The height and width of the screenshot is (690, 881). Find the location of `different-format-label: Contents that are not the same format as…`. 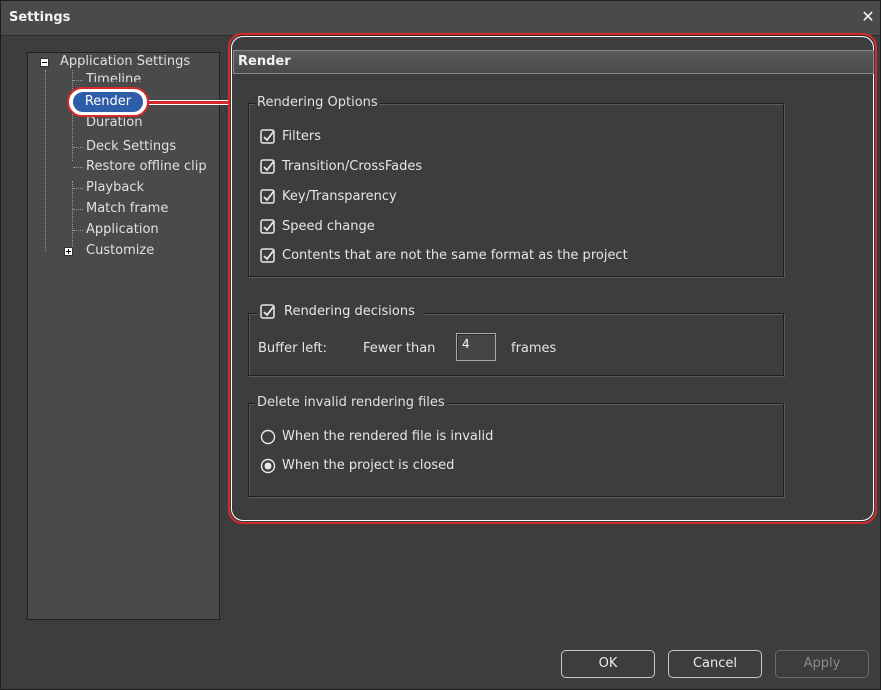

different-format-label: Contents that are not the same format as… is located at coordinates (455, 255).